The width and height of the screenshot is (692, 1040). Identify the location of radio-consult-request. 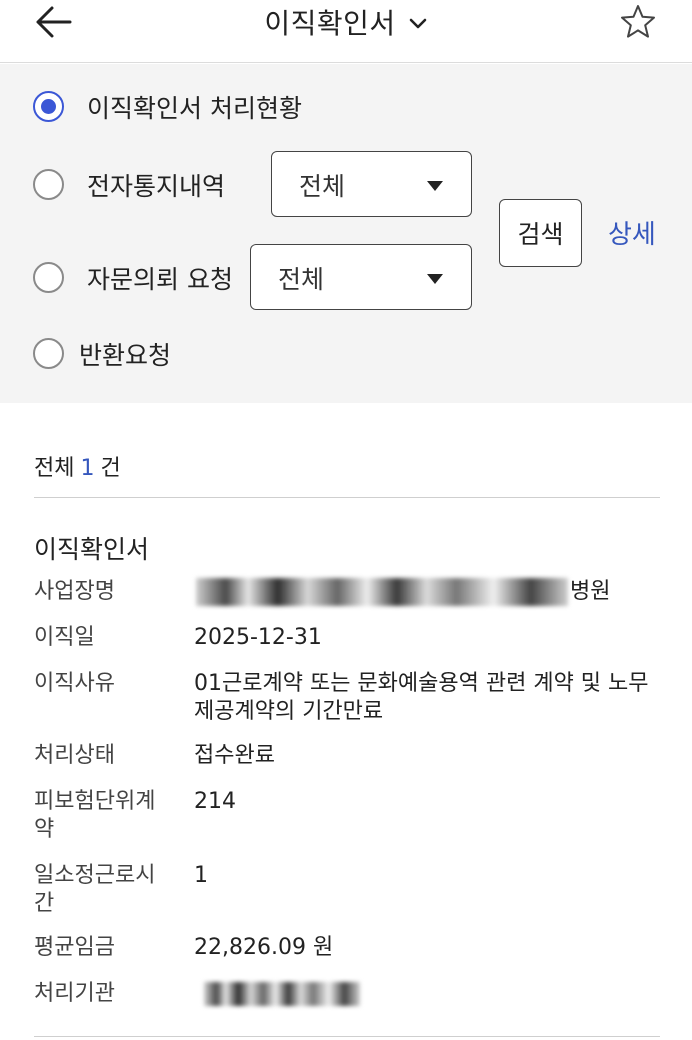
(48, 277).